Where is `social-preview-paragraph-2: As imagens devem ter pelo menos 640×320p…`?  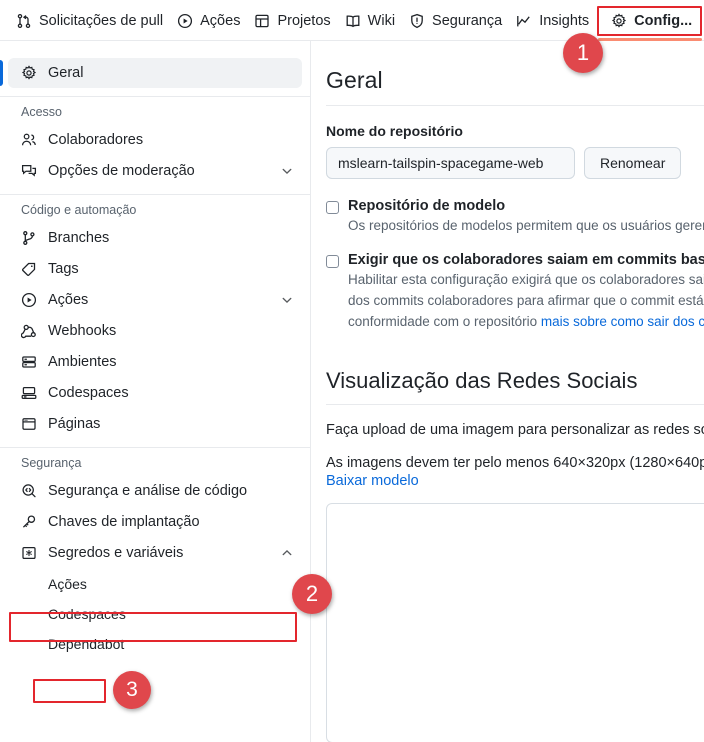
social-preview-paragraph-2: As imagens devem ter pelo menos 640×320p… is located at coordinates (515, 463).